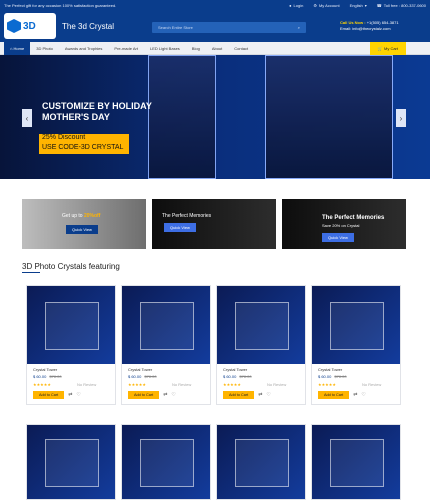 The image size is (430, 500). Describe the element at coordinates (97, 106) in the screenshot. I see `hero-line1: CUSTOMIZE BY HOLIDAY` at that location.